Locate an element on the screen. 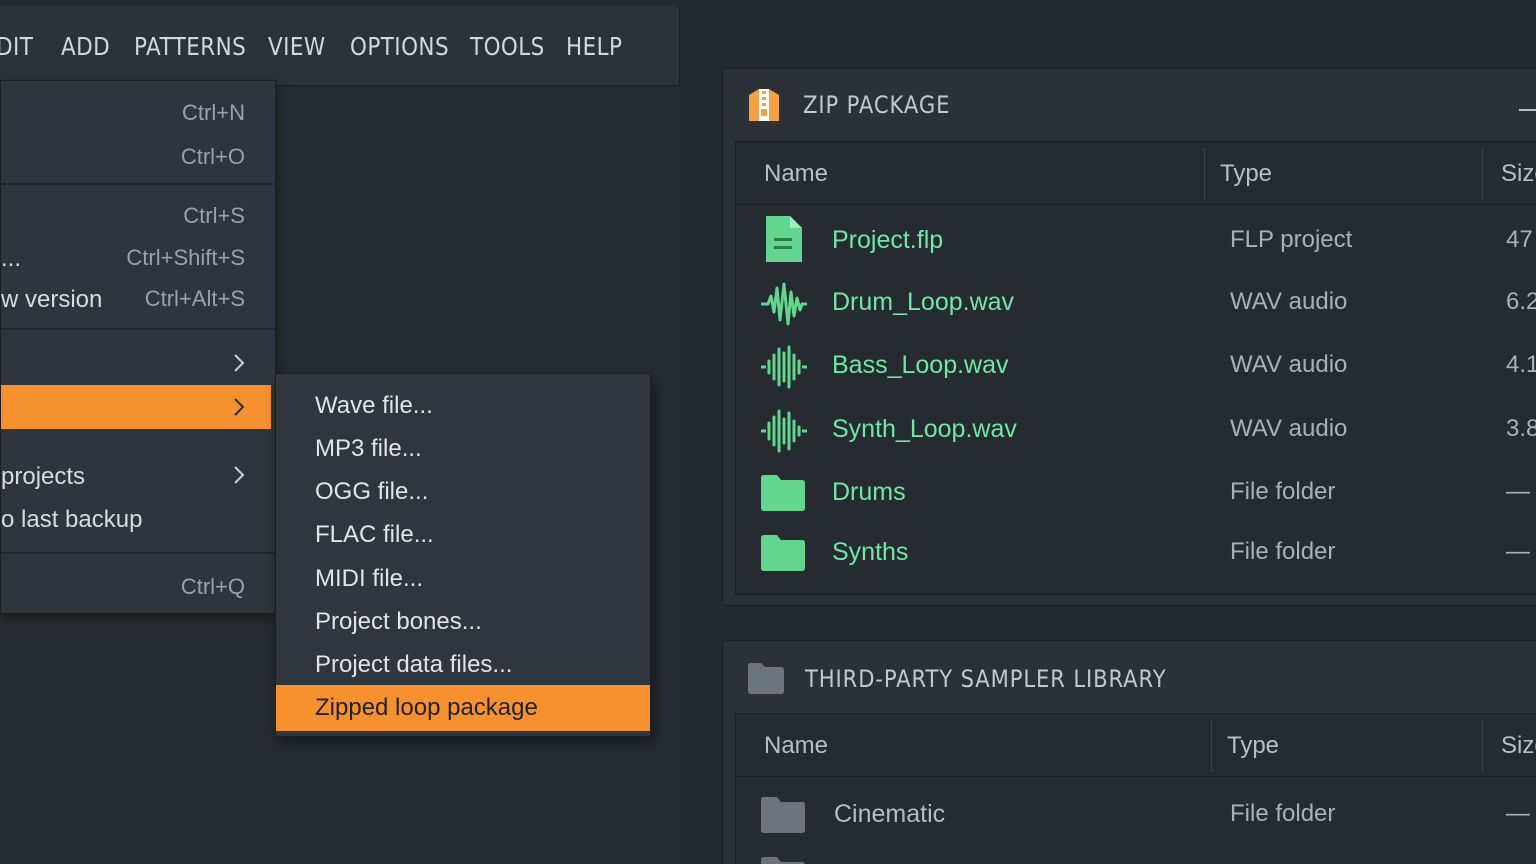 The image size is (1536, 864). zip-archive-icon is located at coordinates (764, 105).